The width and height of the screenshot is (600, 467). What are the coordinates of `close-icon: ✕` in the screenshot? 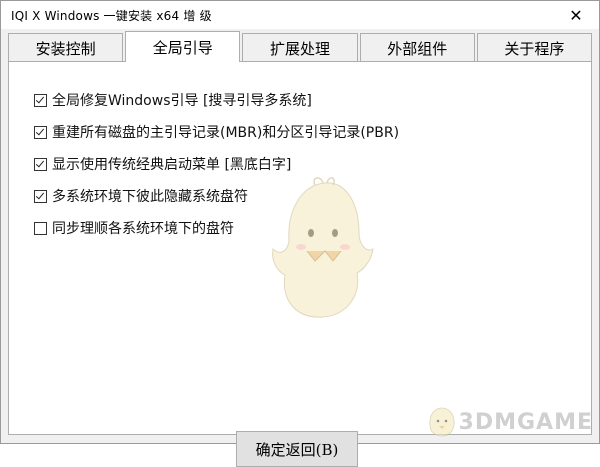 It's located at (576, 15).